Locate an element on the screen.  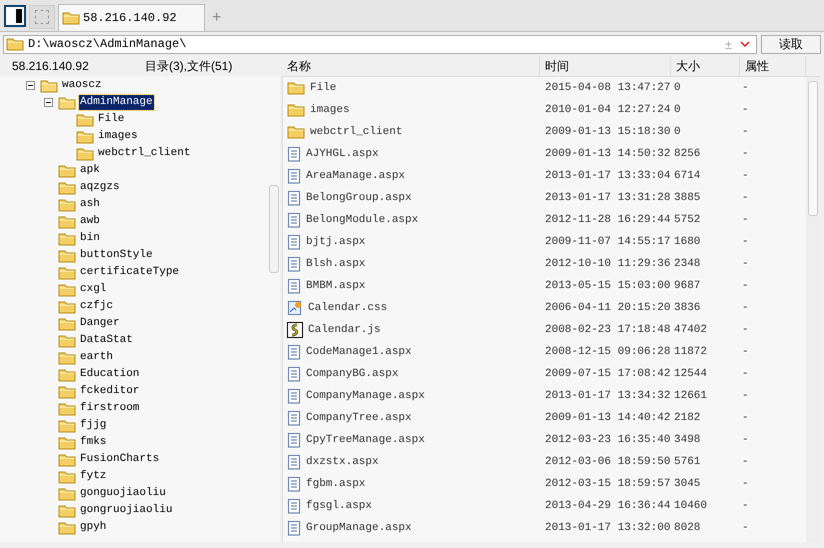
file-name: Calendar.js is located at coordinates (344, 330).